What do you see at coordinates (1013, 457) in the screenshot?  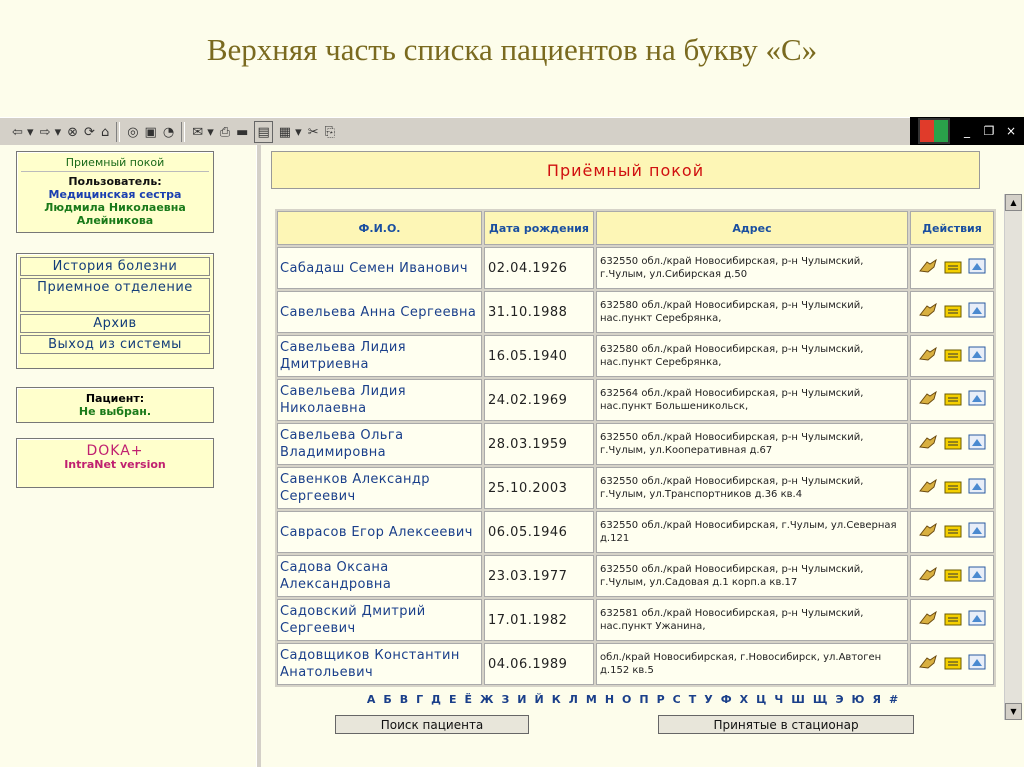 I see `scrollbar: ▲ ▼` at bounding box center [1013, 457].